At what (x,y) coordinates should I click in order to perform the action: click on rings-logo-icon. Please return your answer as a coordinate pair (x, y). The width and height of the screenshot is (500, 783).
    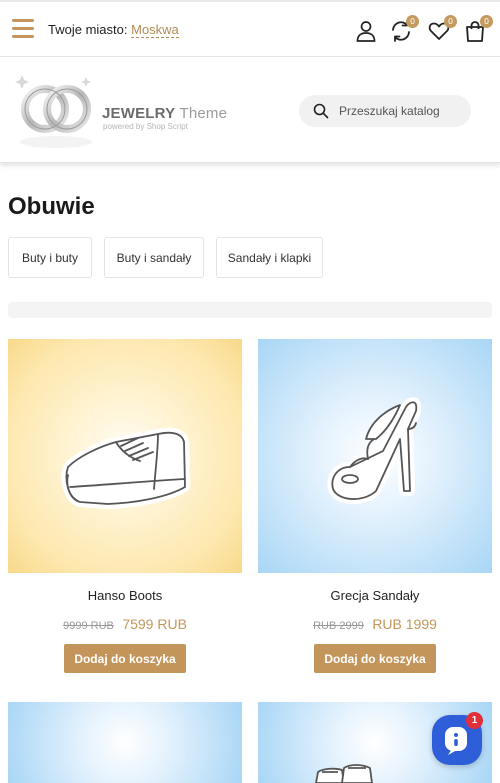
    Looking at the image, I should click on (53, 111).